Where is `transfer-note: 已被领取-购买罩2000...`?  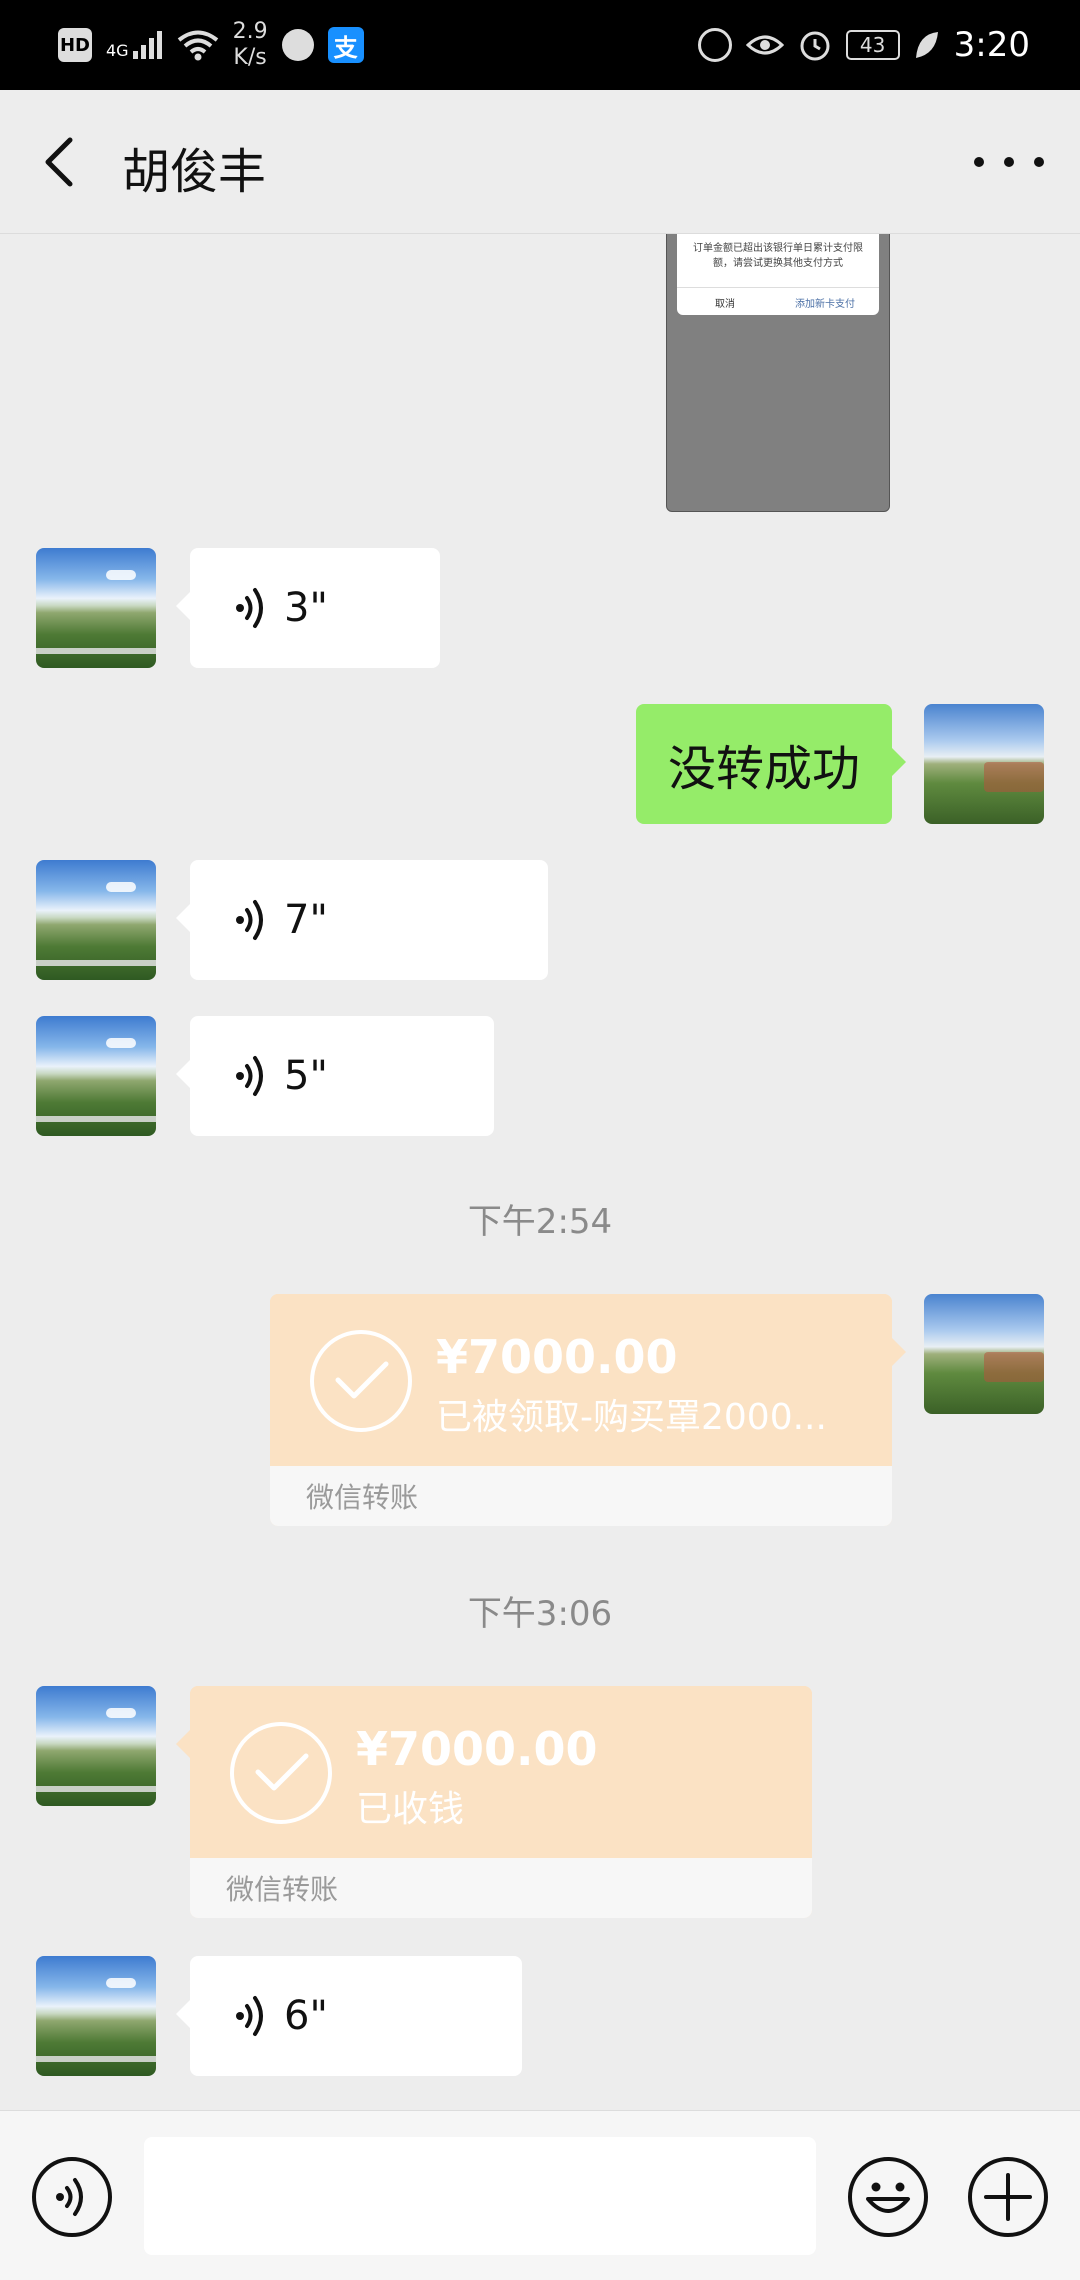
transfer-note: 已被领取-购买罩2000... is located at coordinates (631, 1417).